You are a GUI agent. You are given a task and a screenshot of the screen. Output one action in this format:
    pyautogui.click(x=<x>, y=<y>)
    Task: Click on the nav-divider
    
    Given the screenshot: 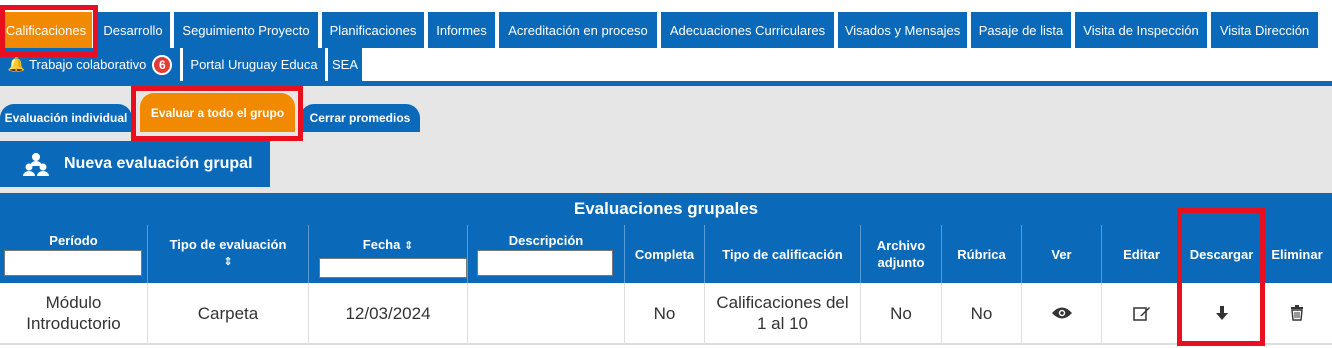 What is the action you would take?
    pyautogui.click(x=666, y=83)
    